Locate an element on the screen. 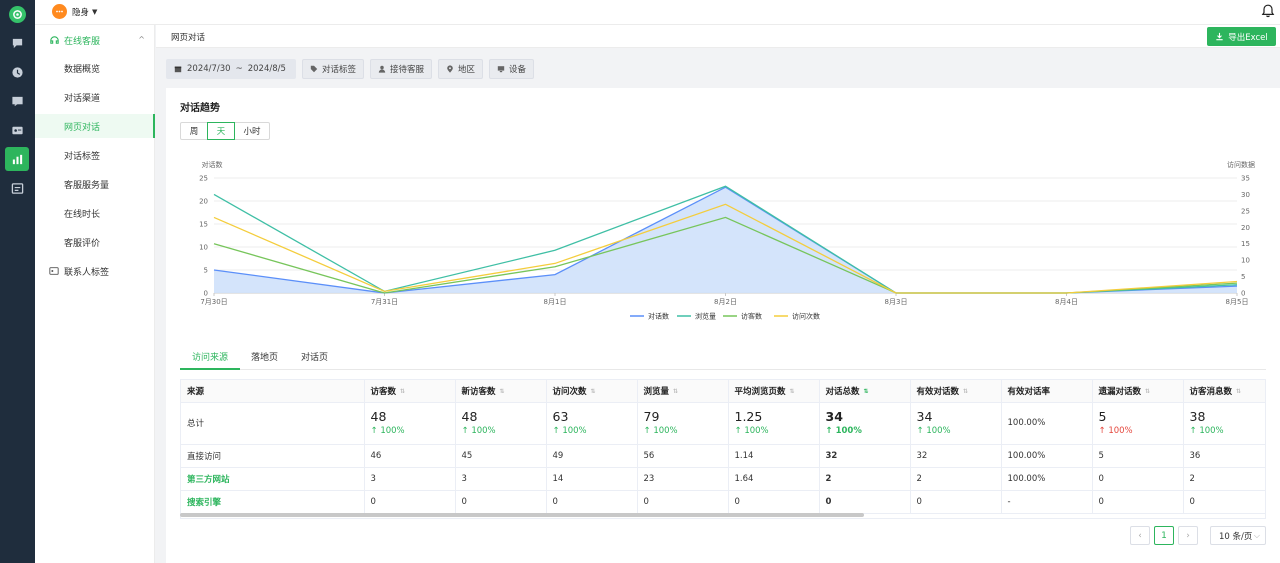 This screenshot has height=563, width=1280. date-range-picker: 2024/7/30 ~ 2024/8/5 is located at coordinates (231, 69).